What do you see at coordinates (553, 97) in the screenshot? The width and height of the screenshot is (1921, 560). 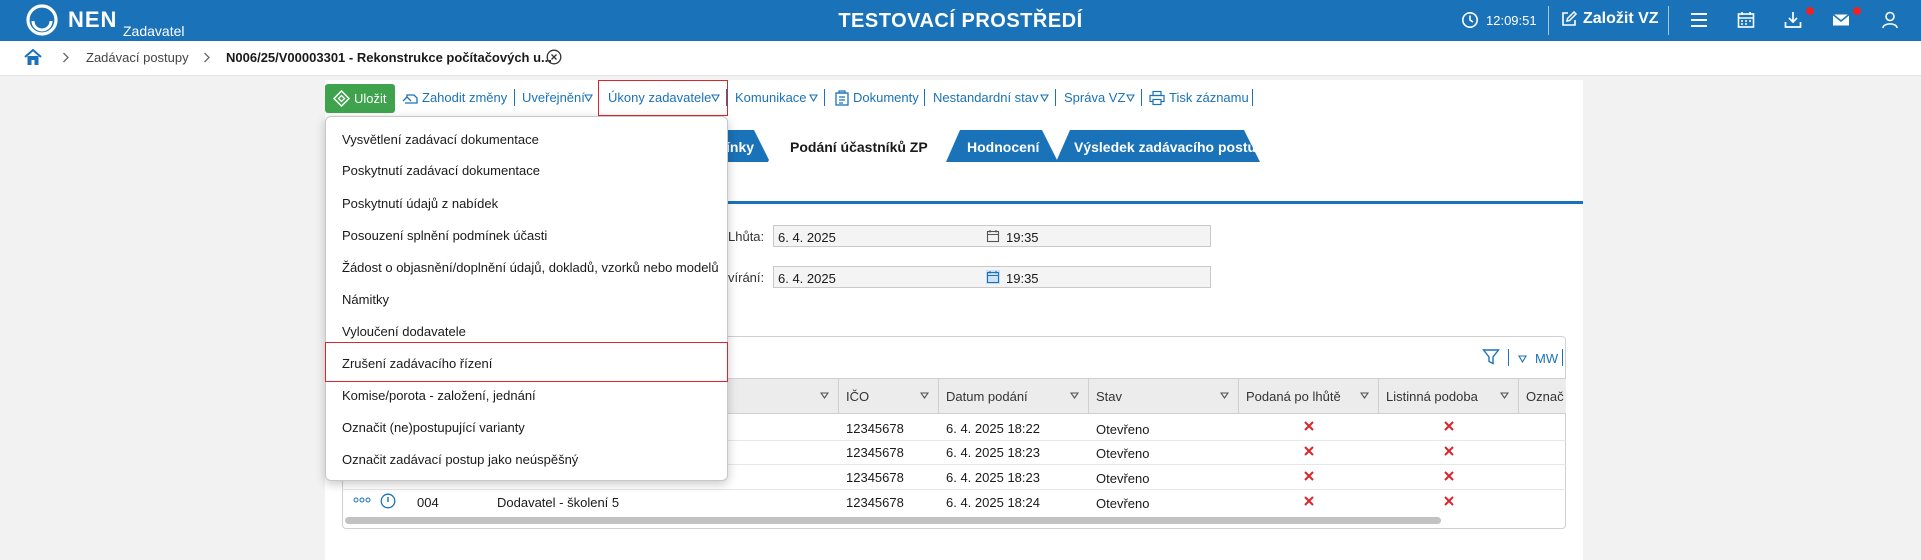 I see `publish-menu-button: Uveřejnění` at bounding box center [553, 97].